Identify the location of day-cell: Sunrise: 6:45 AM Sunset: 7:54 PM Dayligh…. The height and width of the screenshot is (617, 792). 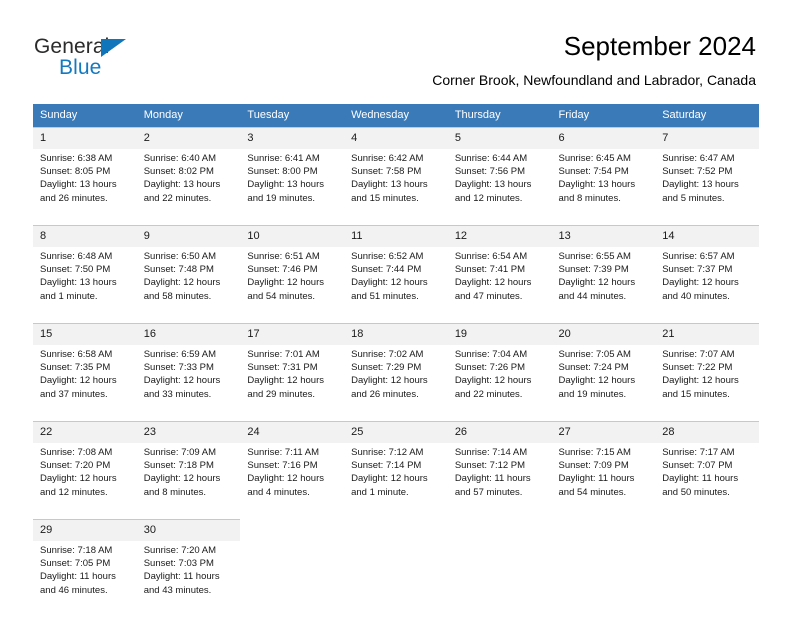
(604, 187).